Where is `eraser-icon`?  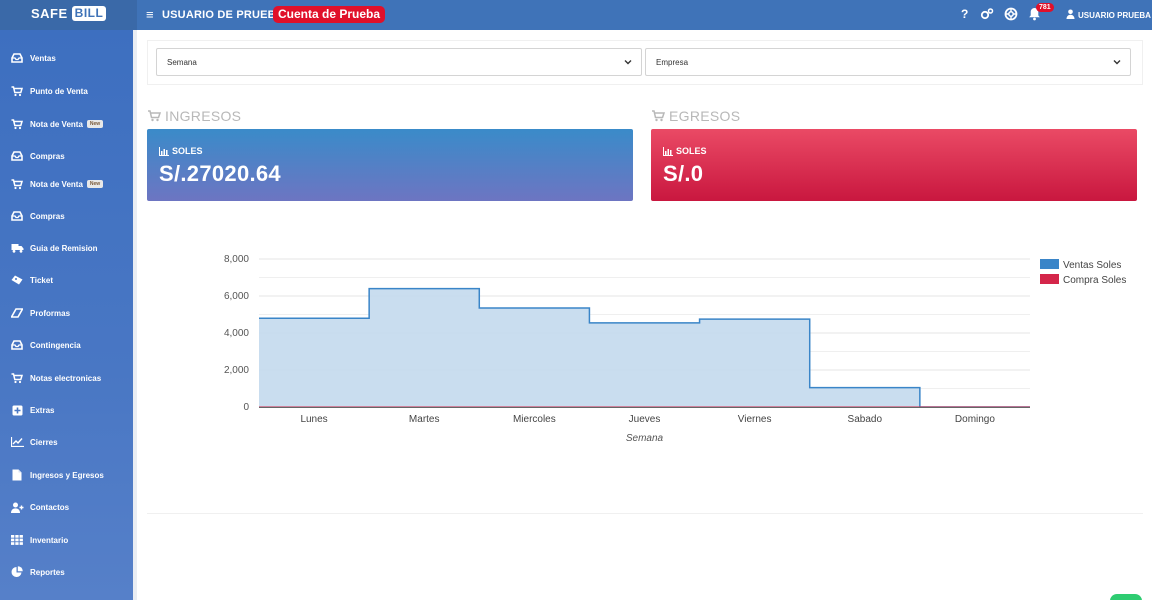
eraser-icon is located at coordinates (17, 313).